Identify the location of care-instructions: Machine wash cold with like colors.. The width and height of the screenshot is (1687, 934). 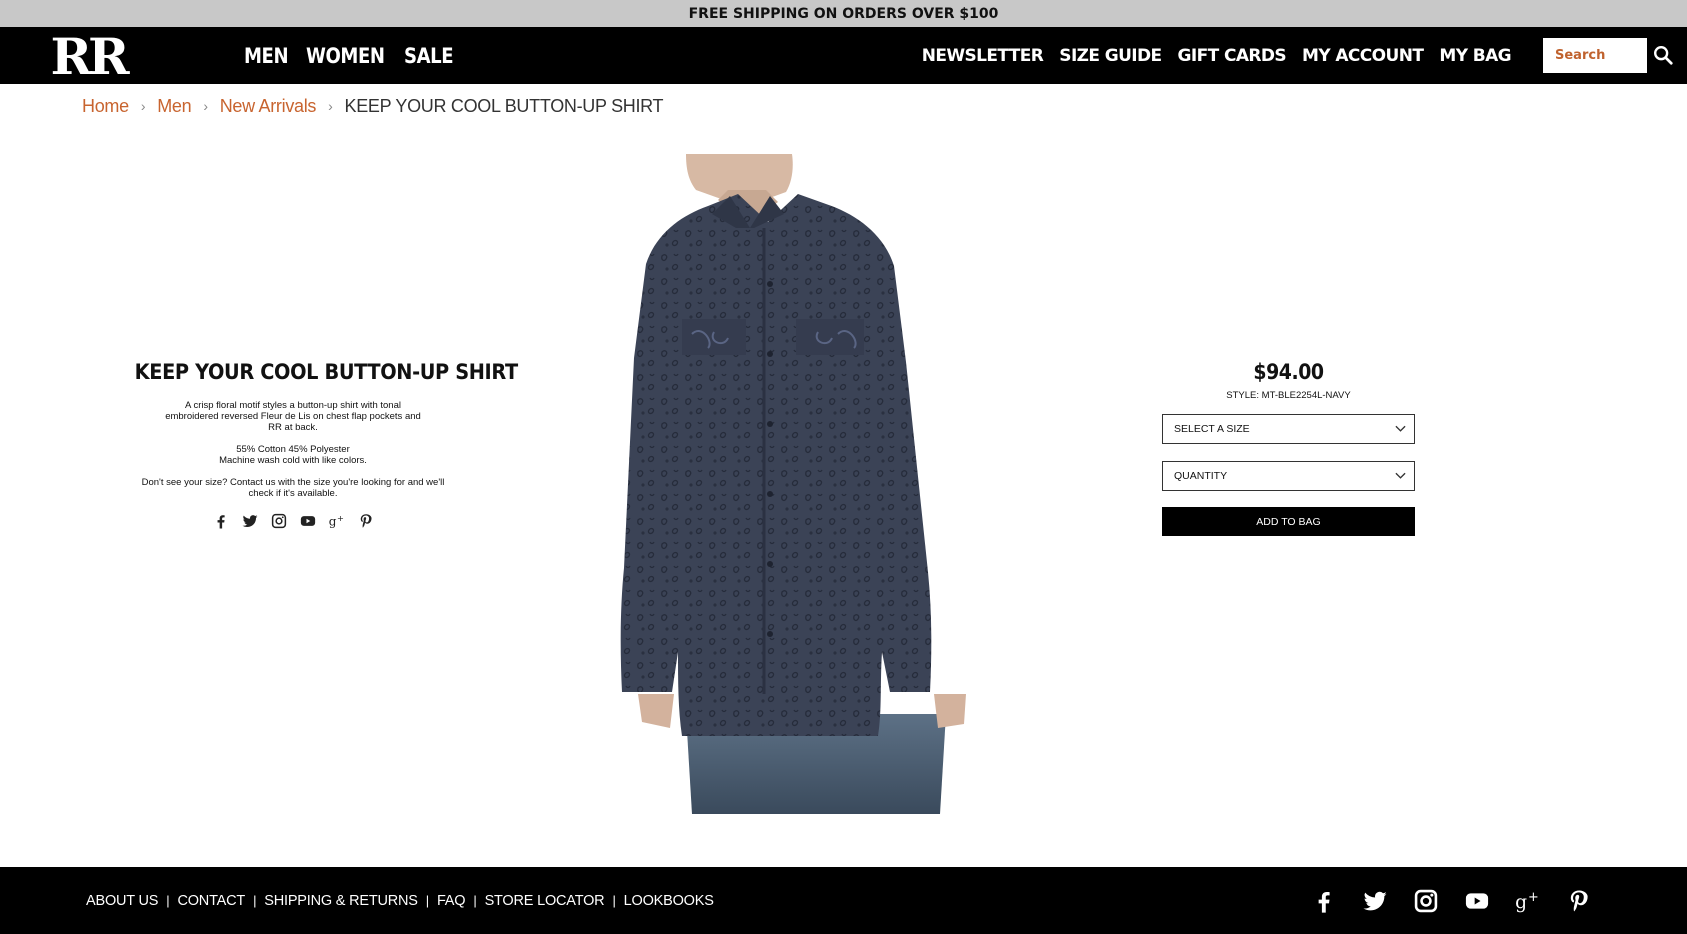
(293, 460).